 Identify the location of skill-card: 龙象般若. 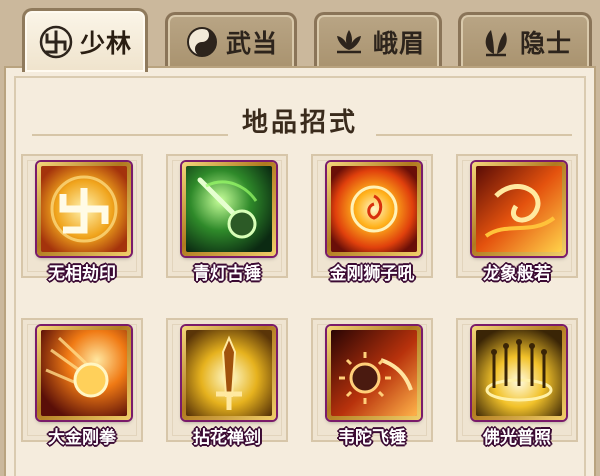
(517, 224).